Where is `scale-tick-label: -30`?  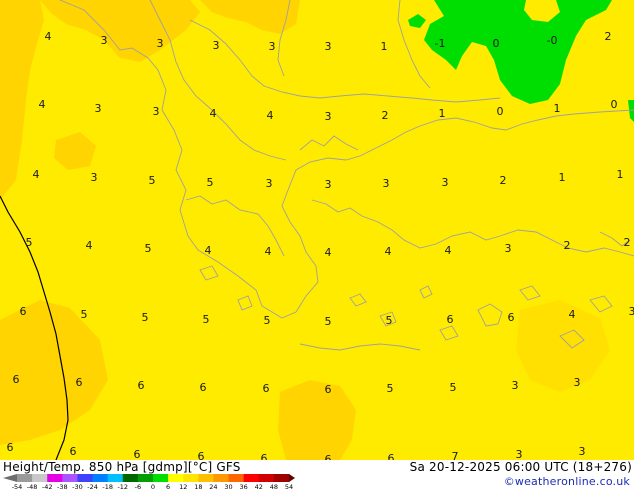 scale-tick-label: -30 is located at coordinates (77, 486).